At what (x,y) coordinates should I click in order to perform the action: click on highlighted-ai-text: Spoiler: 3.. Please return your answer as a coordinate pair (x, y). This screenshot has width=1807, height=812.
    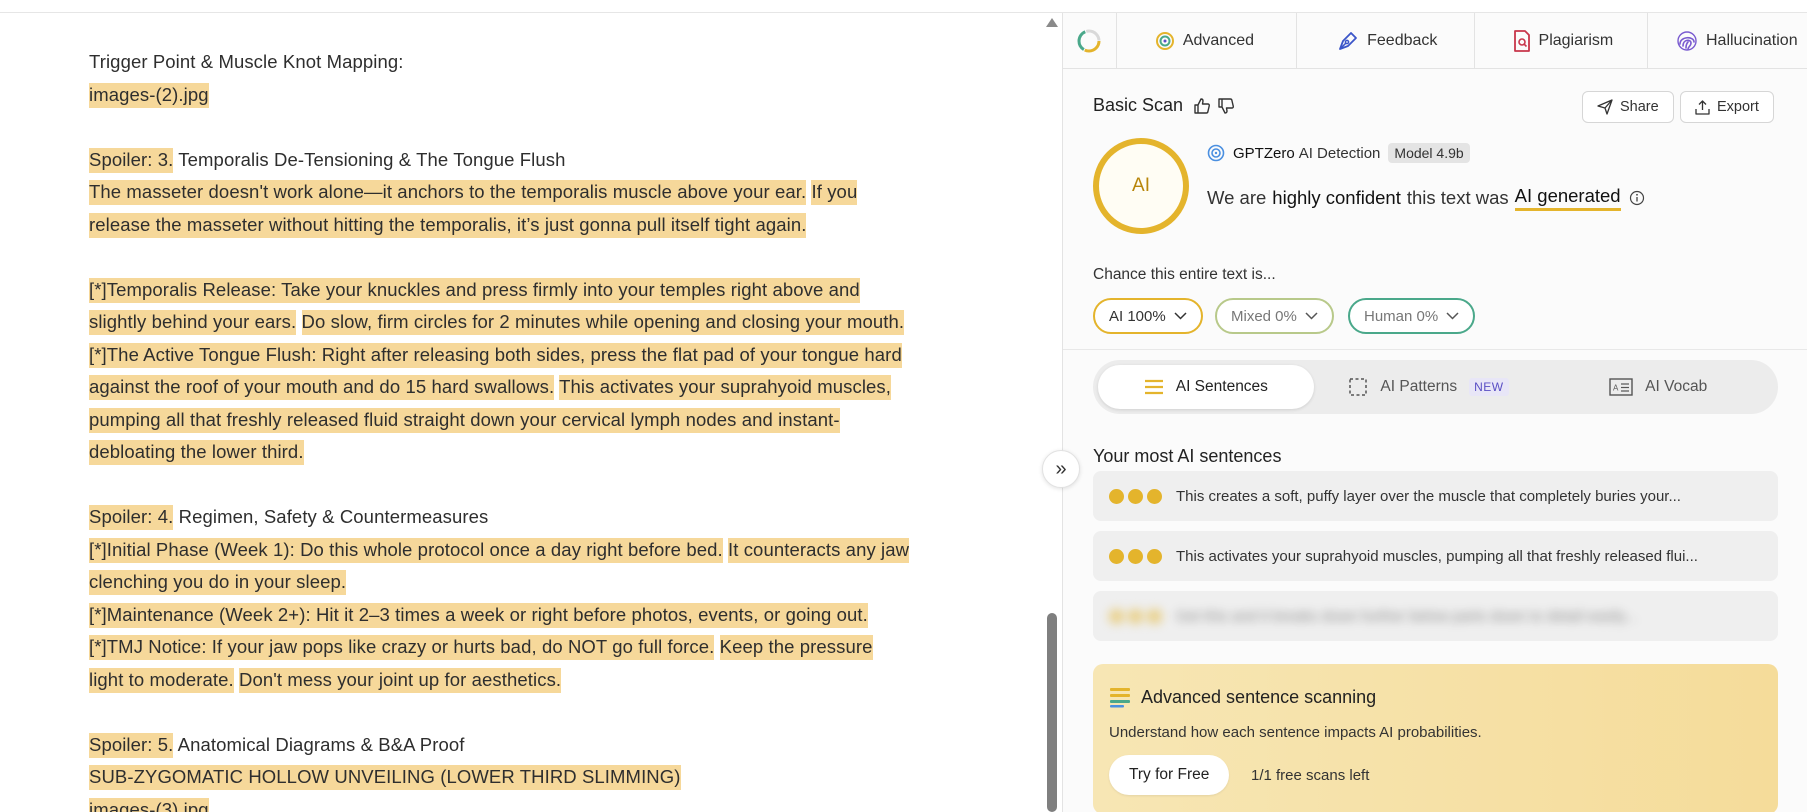
    Looking at the image, I should click on (131, 160).